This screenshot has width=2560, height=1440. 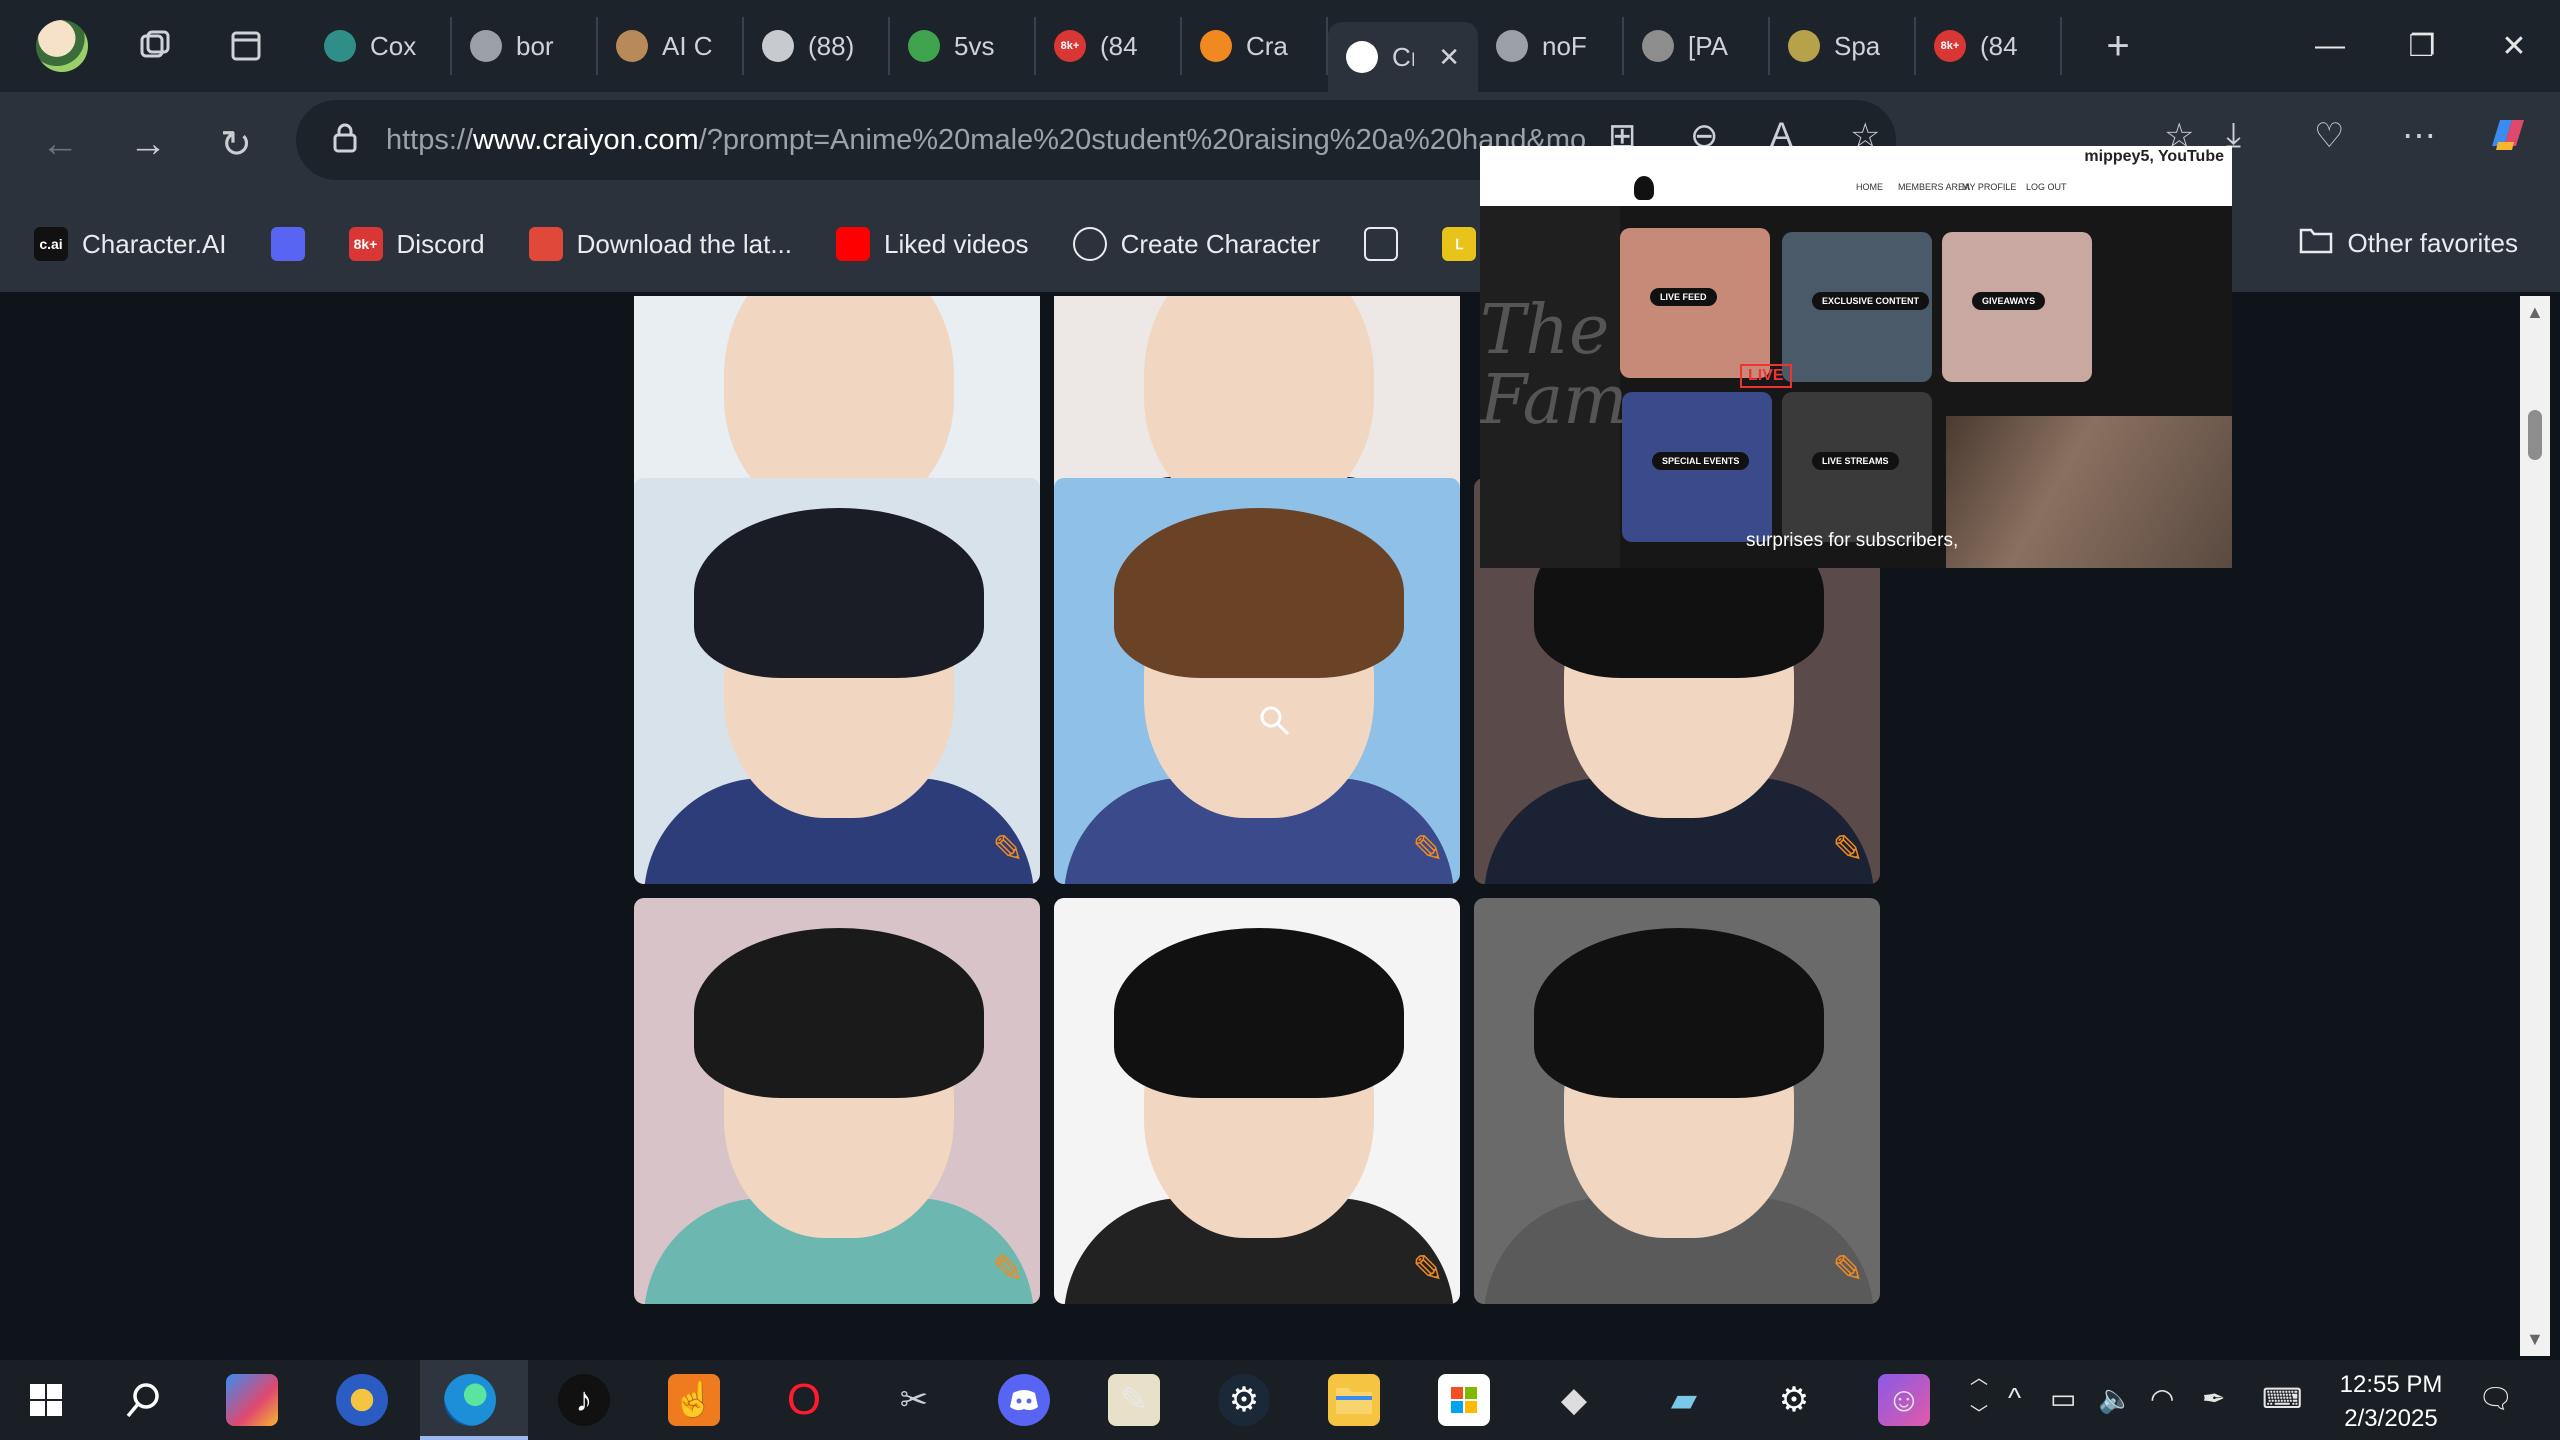 I want to click on pip-caption: surprises for subscribers,, so click(x=1852, y=540).